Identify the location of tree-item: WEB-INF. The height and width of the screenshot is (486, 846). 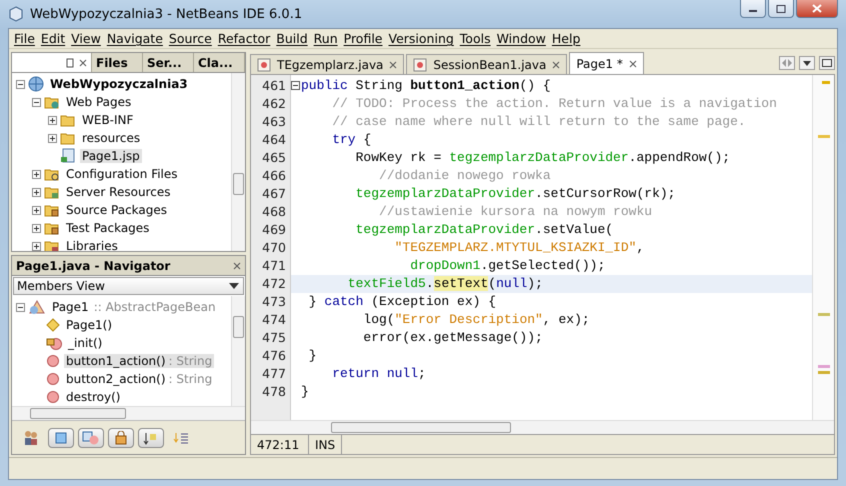
(108, 120).